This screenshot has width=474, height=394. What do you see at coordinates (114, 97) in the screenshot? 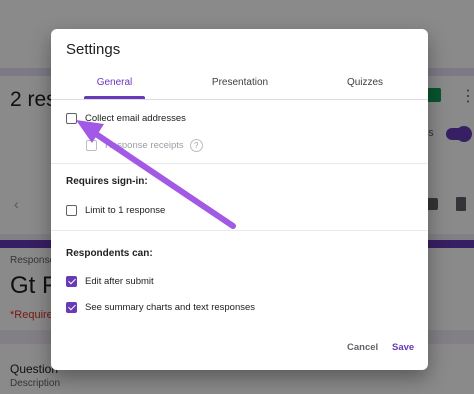
I see `active-tab-indicator` at bounding box center [114, 97].